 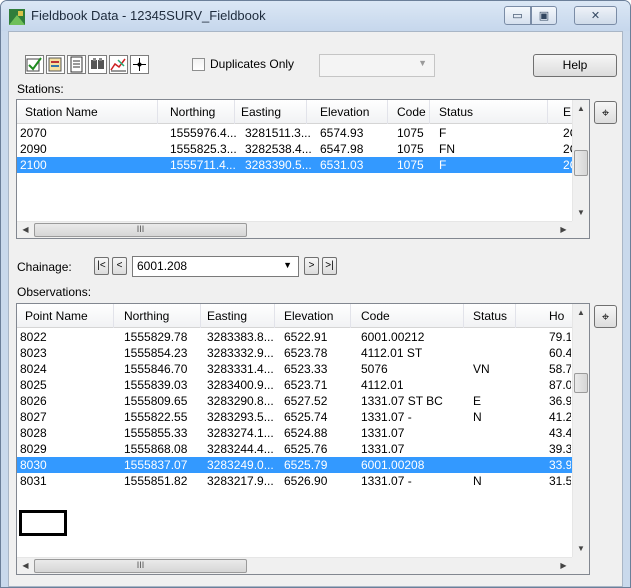 What do you see at coordinates (33, 449) in the screenshot?
I see `table-cell: 8029` at bounding box center [33, 449].